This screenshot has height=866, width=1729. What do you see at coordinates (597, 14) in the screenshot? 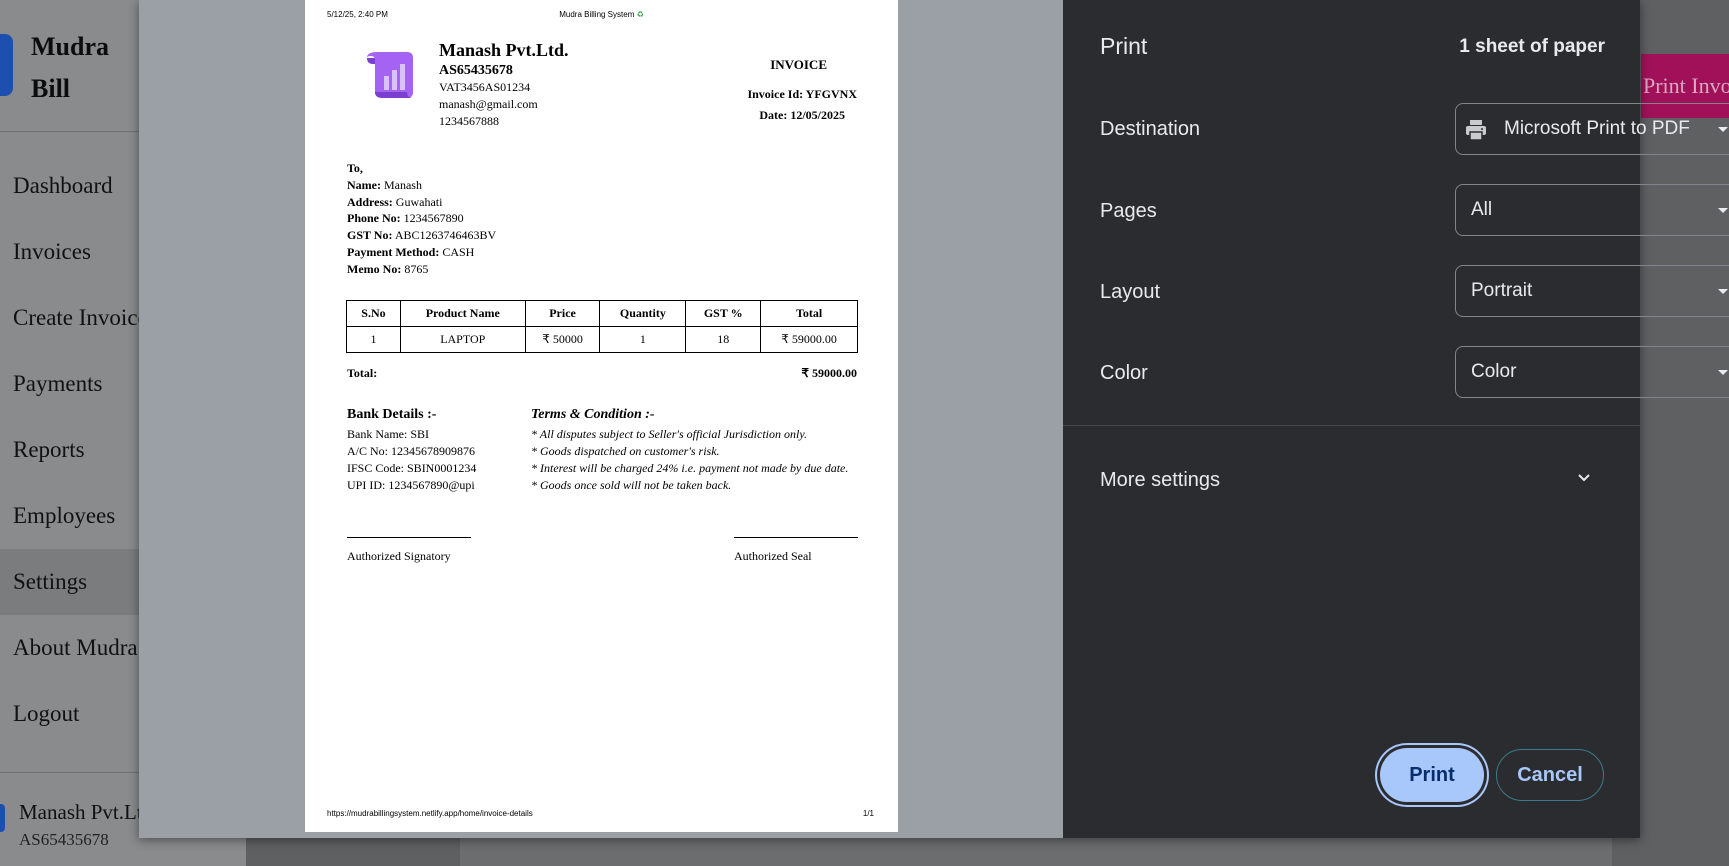
I see `print-header-title-text: Mudra Billing System` at bounding box center [597, 14].